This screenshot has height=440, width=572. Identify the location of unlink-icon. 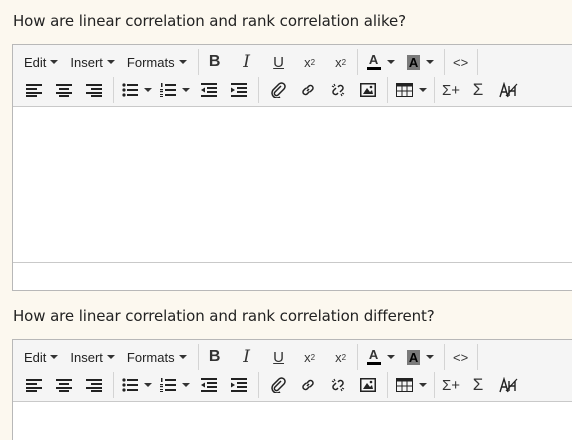
(338, 385).